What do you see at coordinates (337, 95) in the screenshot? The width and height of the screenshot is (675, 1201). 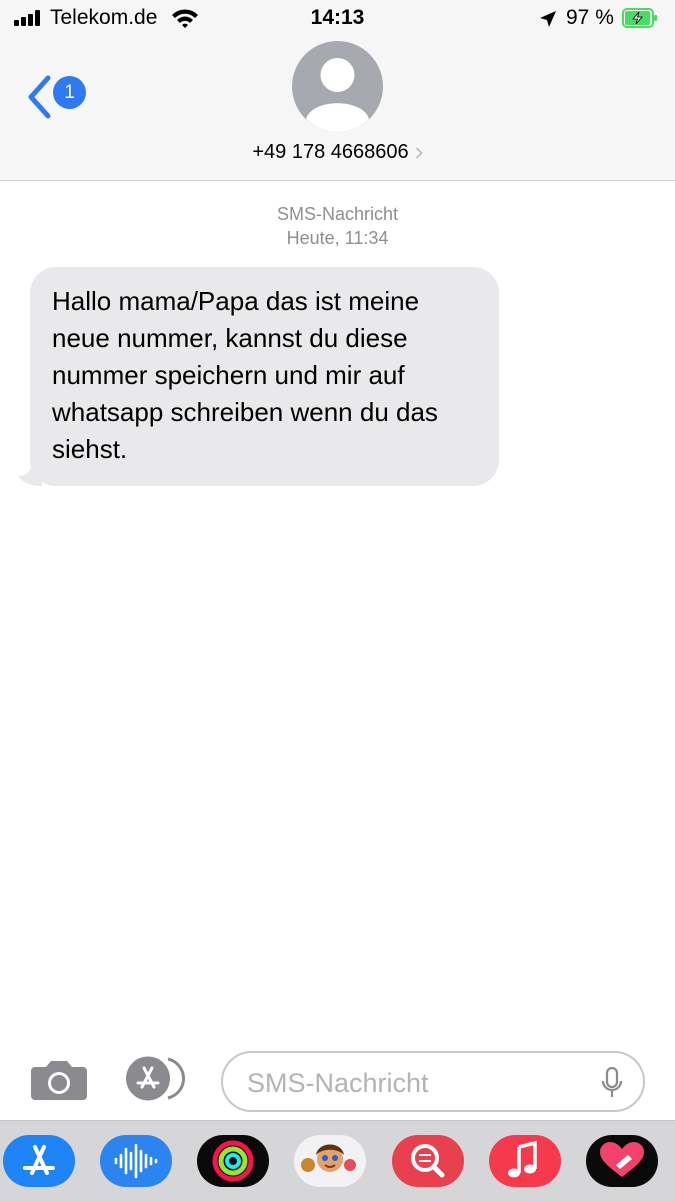 I see `person-icon` at bounding box center [337, 95].